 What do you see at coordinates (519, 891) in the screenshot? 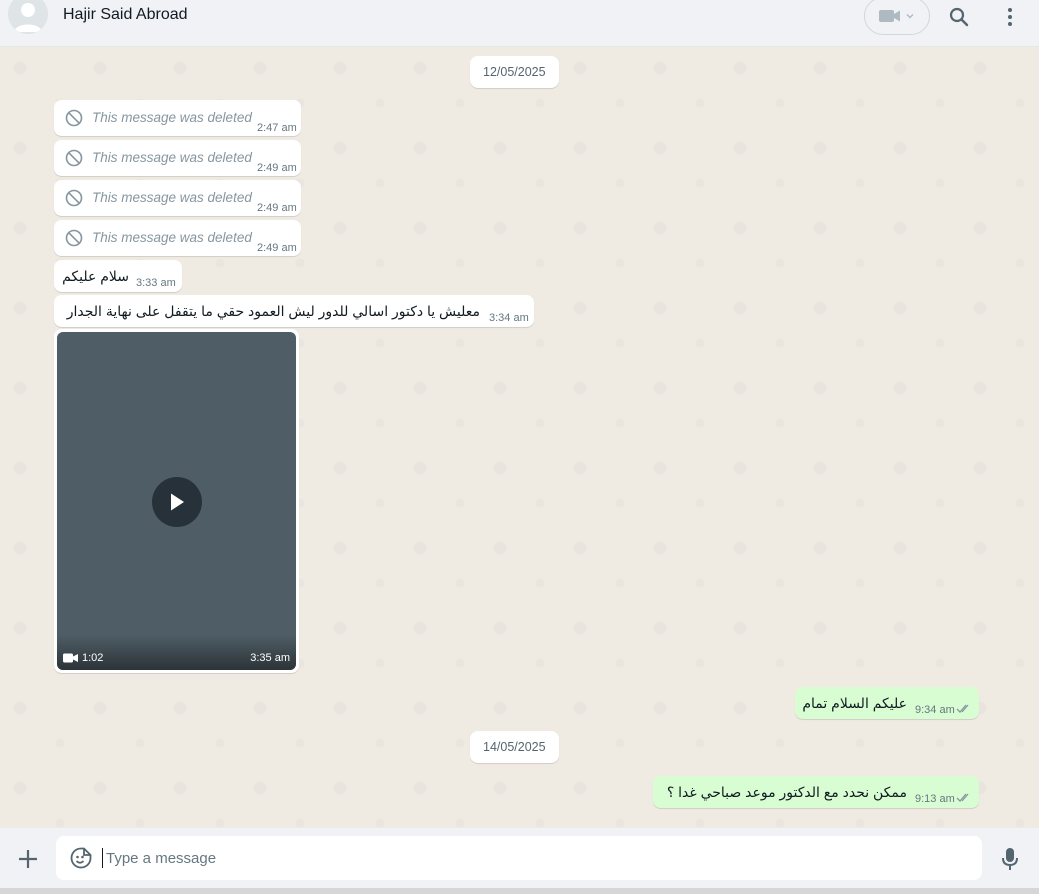
I see `window-bottom-edge` at bounding box center [519, 891].